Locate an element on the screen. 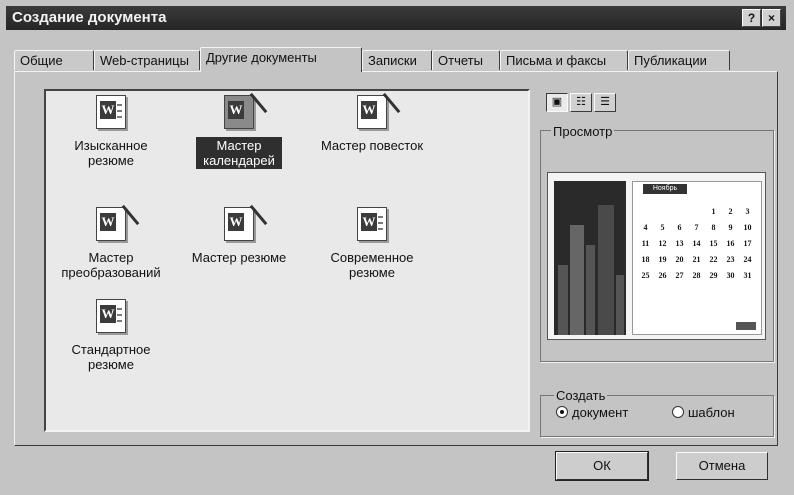 The image size is (794, 495). template-label: Мастер преобразований is located at coordinates (111, 265).